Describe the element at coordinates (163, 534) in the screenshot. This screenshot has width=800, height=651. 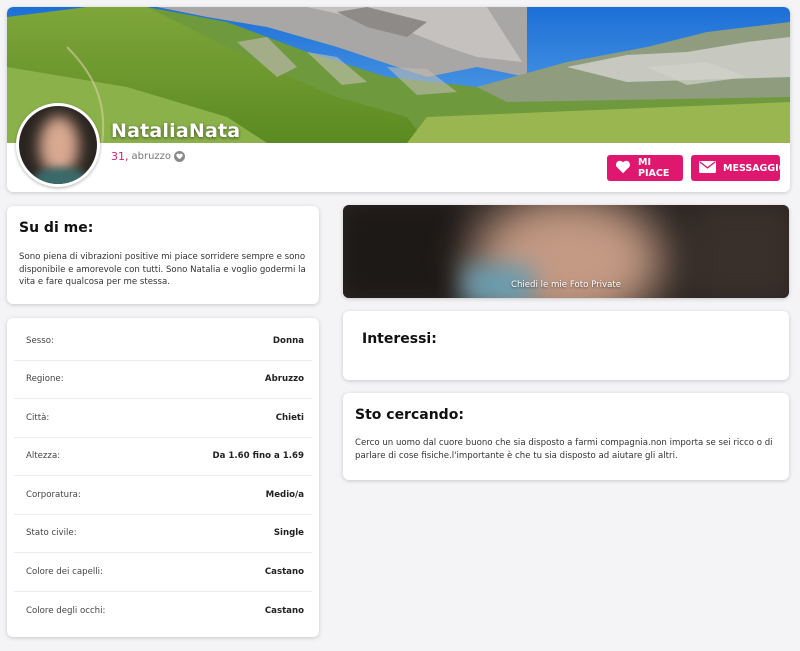
I see `detail-row: Stato civile: Single` at that location.